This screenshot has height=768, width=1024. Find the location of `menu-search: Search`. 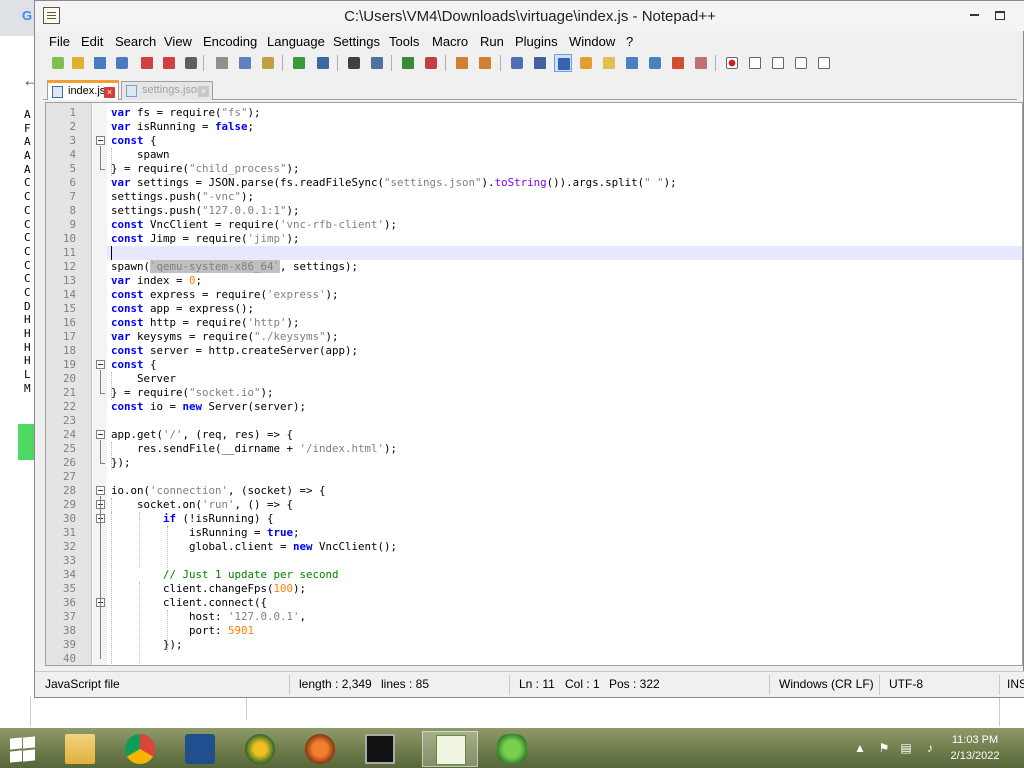

menu-search: Search is located at coordinates (135, 41).